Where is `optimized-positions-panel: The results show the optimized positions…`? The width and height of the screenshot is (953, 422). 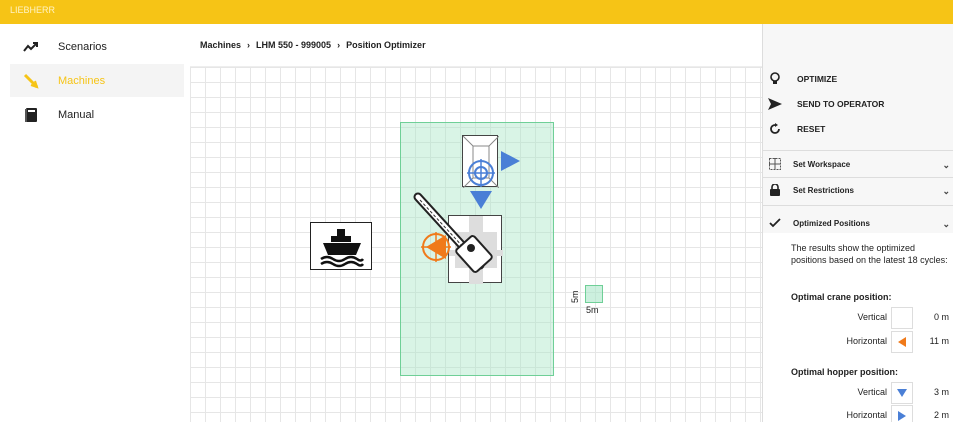
optimized-positions-panel: The results show the optimized positions… is located at coordinates (858, 327).